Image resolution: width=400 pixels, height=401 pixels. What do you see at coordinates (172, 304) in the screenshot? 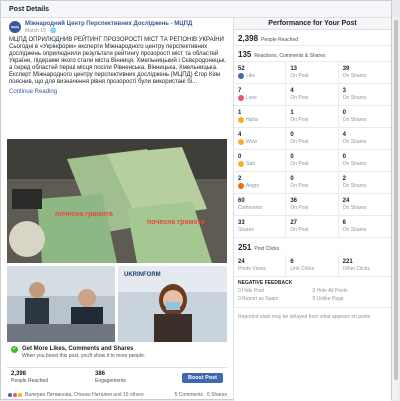
I see `post-photo-presenter: UKRINFORM` at bounding box center [172, 304].